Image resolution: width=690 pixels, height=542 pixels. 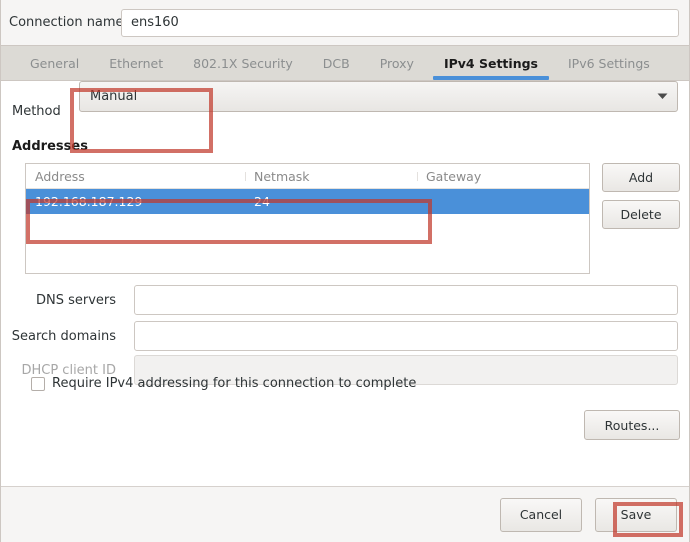 What do you see at coordinates (63, 336) in the screenshot?
I see `search-domains-label: Search domains` at bounding box center [63, 336].